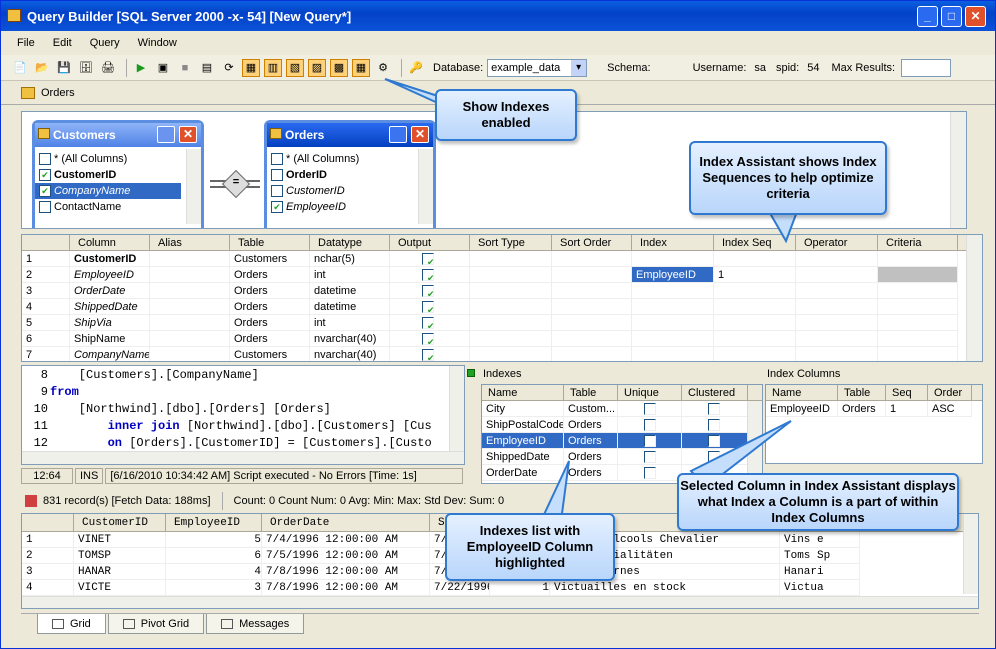 This screenshot has height=649, width=996. Describe the element at coordinates (214, 572) in the screenshot. I see `results-cell: 4` at that location.